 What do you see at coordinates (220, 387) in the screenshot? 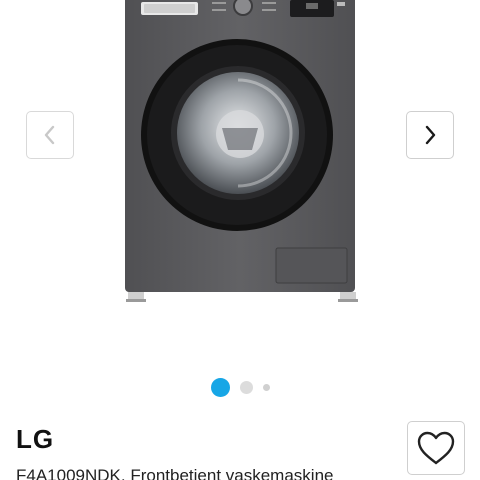
I see `pagination-dot-active` at bounding box center [220, 387].